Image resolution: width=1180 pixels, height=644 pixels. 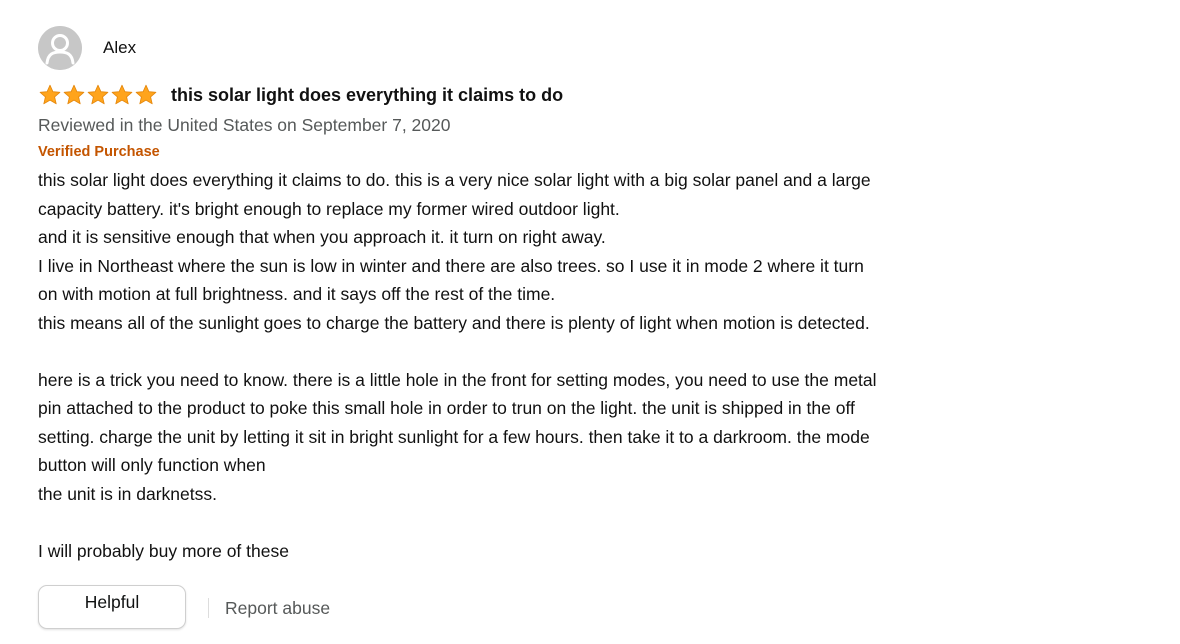 What do you see at coordinates (99, 152) in the screenshot?
I see `verified-purchase-badge: Verified Purchase` at bounding box center [99, 152].